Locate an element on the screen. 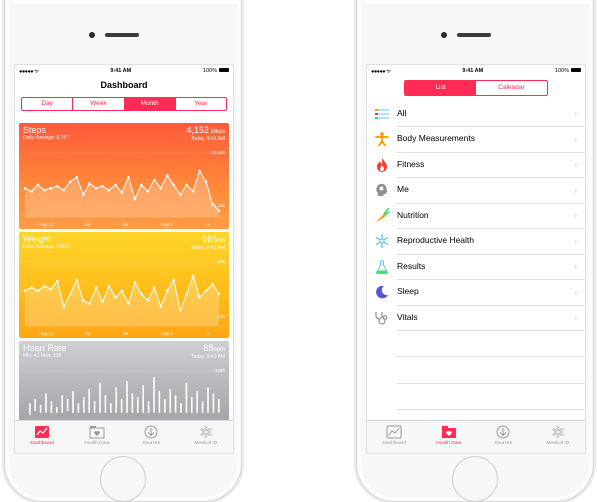  list-item-all: All › is located at coordinates (476, 114).